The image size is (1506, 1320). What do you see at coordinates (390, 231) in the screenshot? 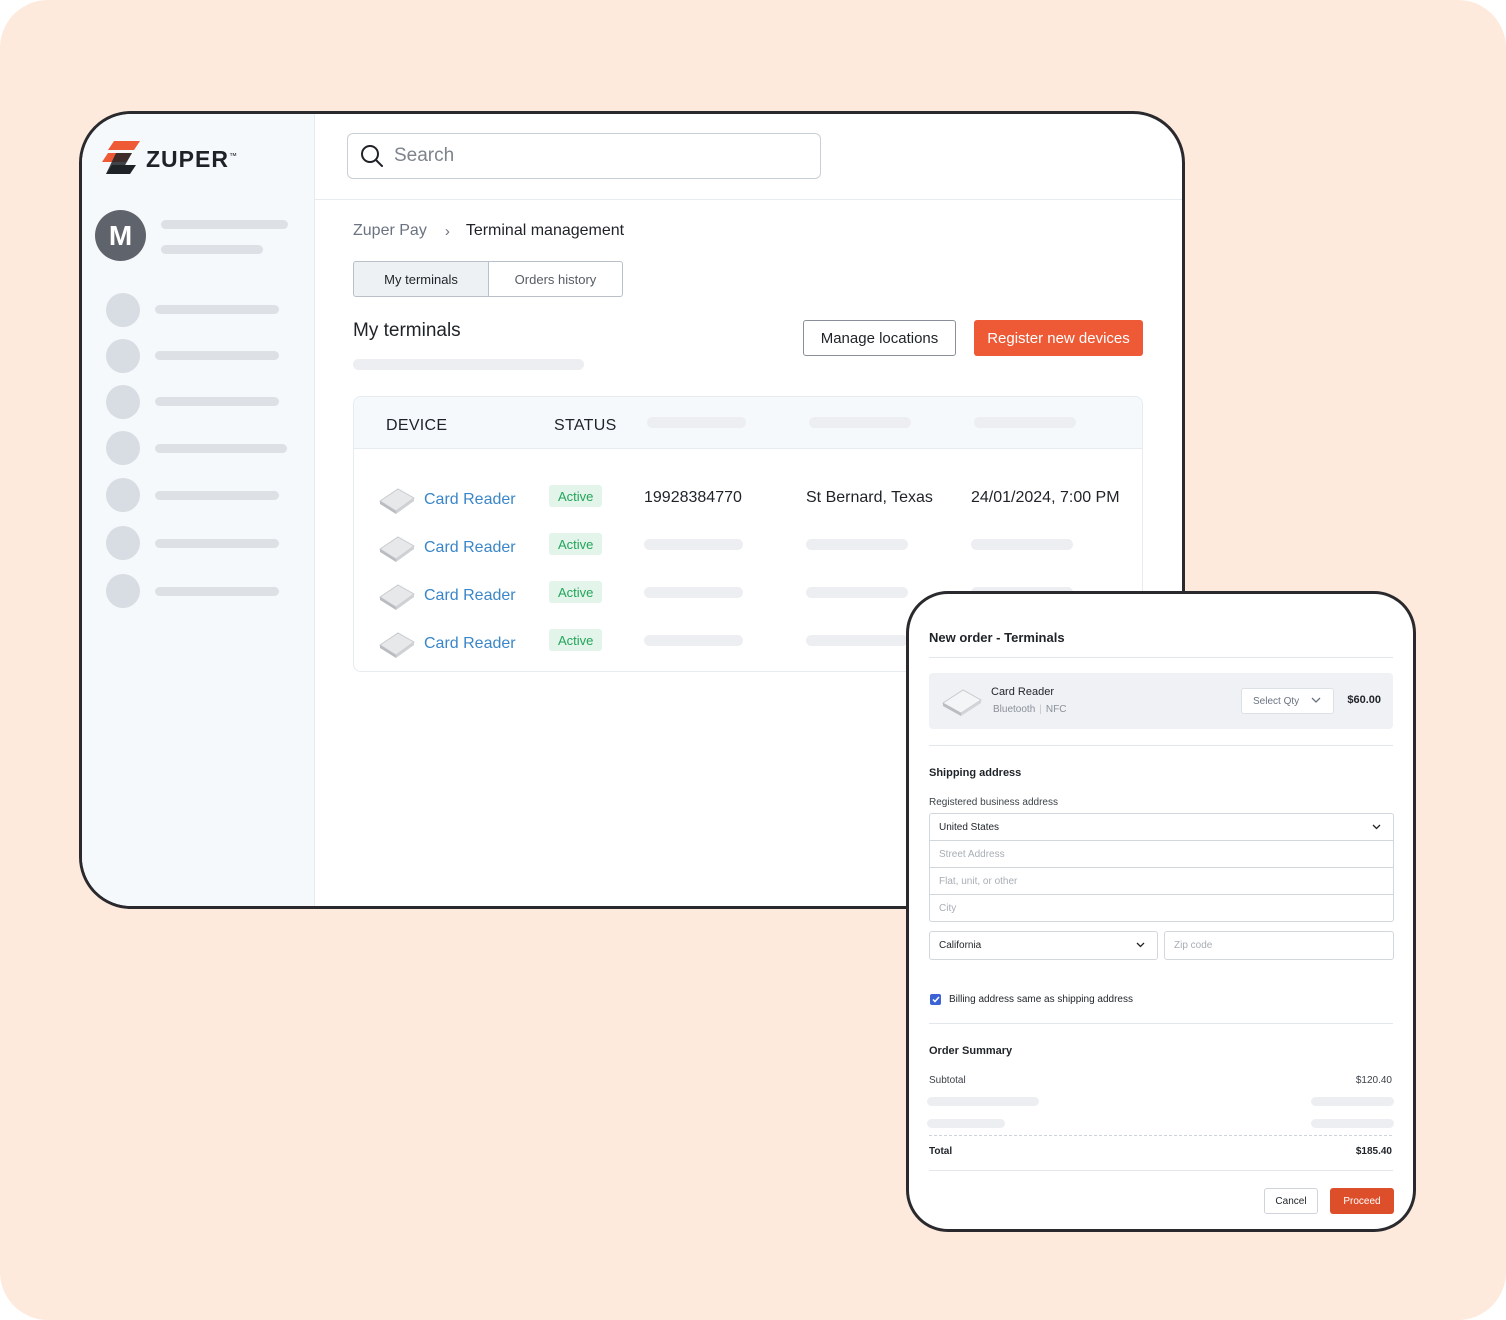
I see `breadcrumb-root: Zuper Pay` at bounding box center [390, 231].